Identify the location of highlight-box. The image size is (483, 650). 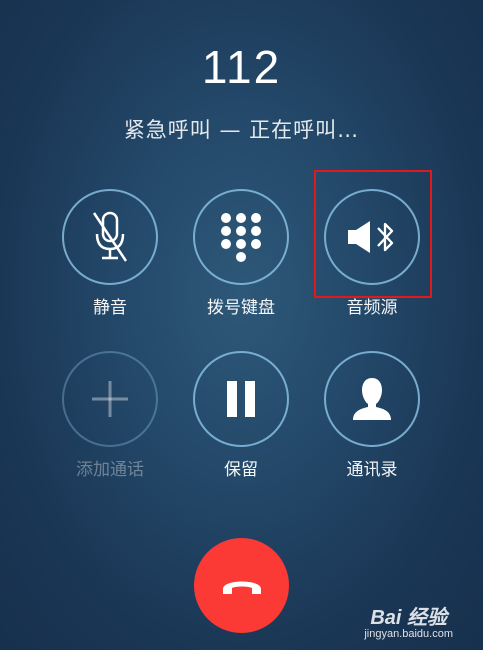
(373, 234).